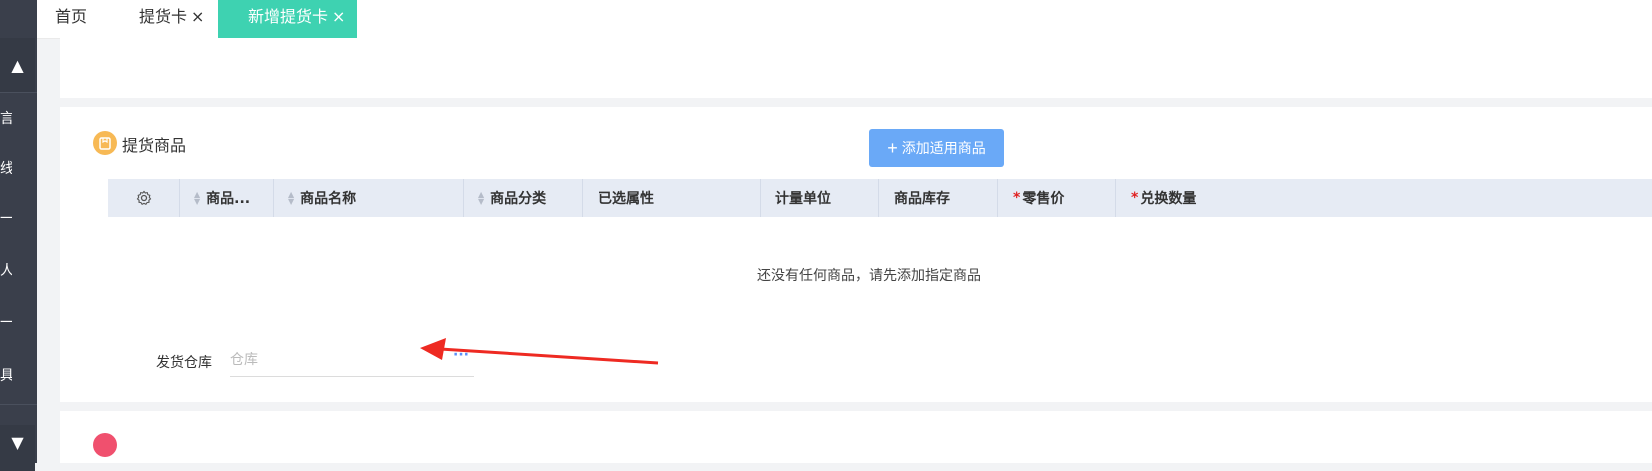 The width and height of the screenshot is (1652, 471). Describe the element at coordinates (672, 198) in the screenshot. I see `column-selected-attributes: 已选属性` at that location.